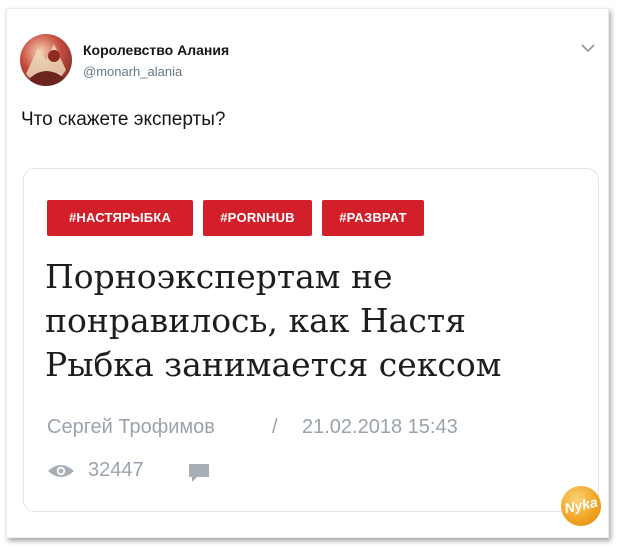 Image resolution: width=621 pixels, height=546 pixels. I want to click on eye-icon, so click(61, 471).